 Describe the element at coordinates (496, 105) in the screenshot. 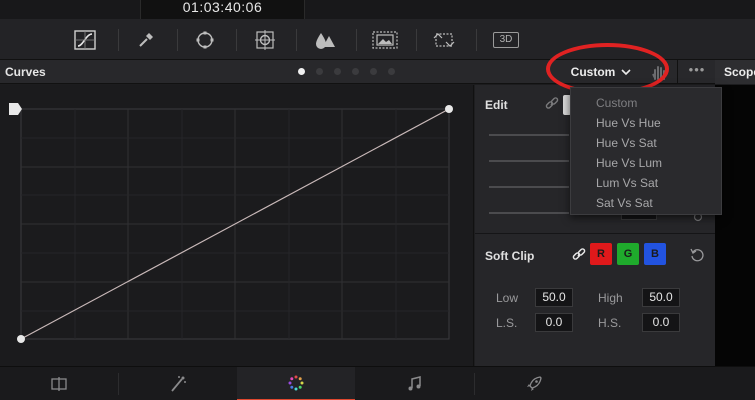

I see `edit-label: Edit` at that location.